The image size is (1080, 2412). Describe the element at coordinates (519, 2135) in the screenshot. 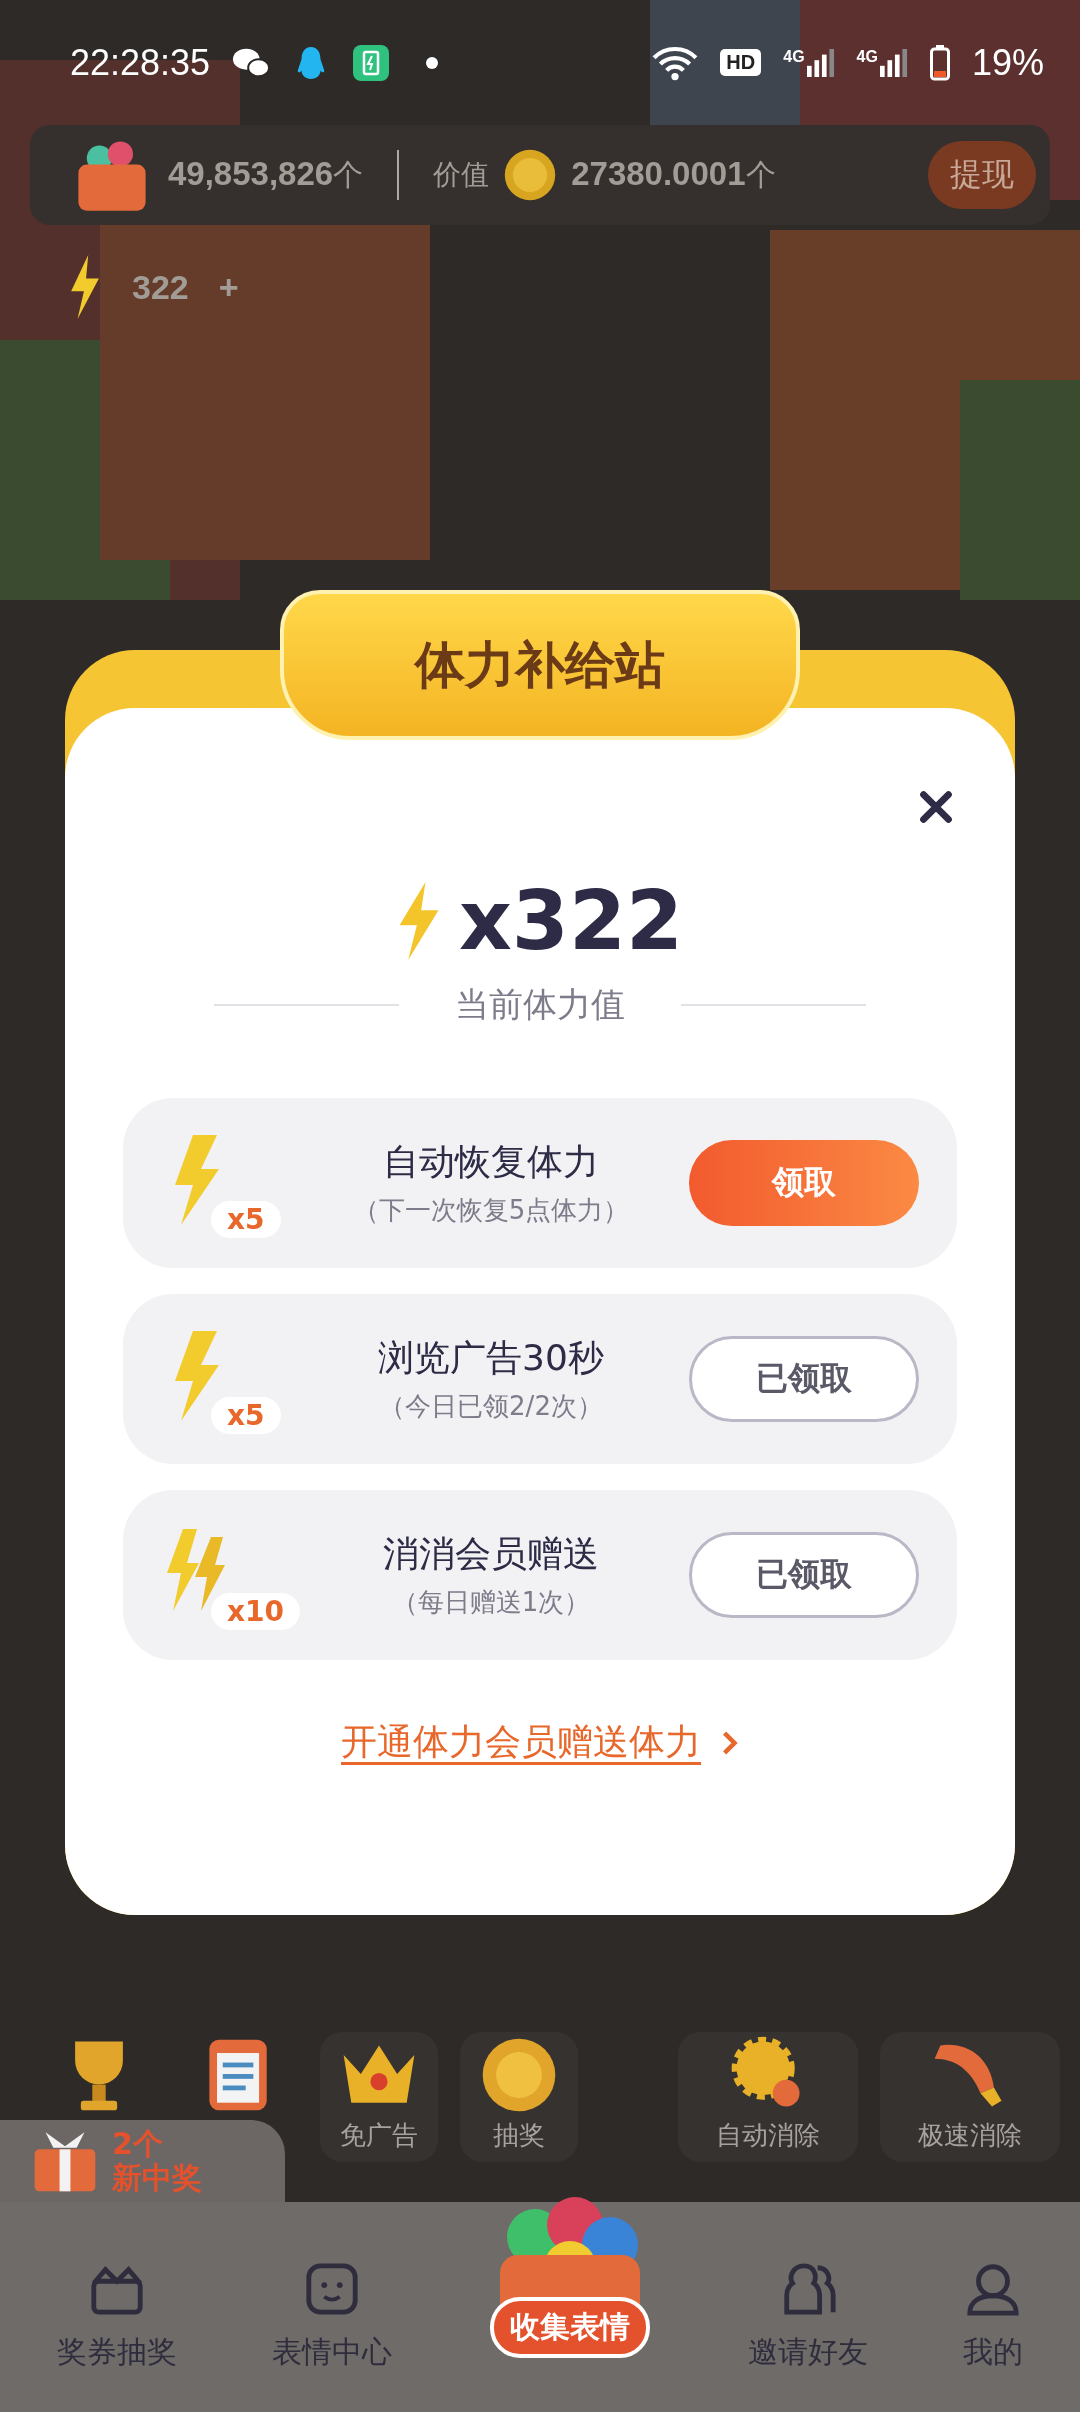

I see `tool-label: 抽奖` at that location.